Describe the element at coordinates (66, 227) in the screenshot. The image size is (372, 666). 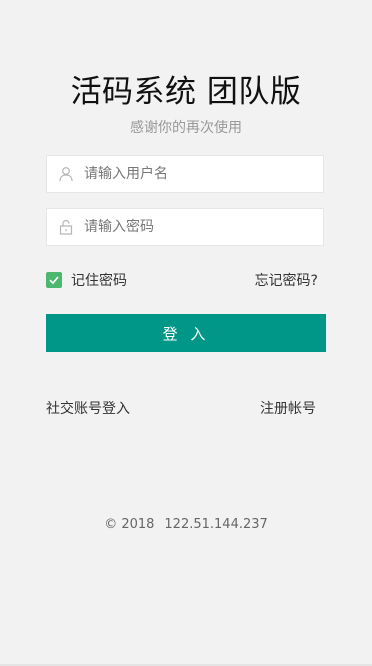
I see `lock-icon` at that location.